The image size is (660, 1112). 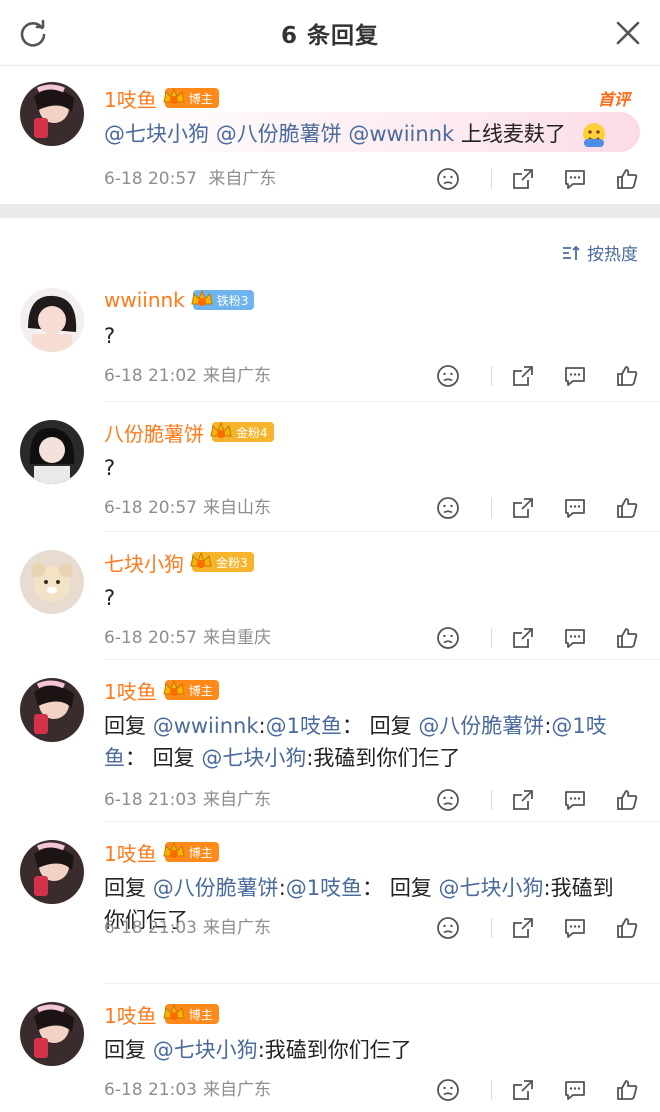 I want to click on username: 七块小狗, so click(x=144, y=562).